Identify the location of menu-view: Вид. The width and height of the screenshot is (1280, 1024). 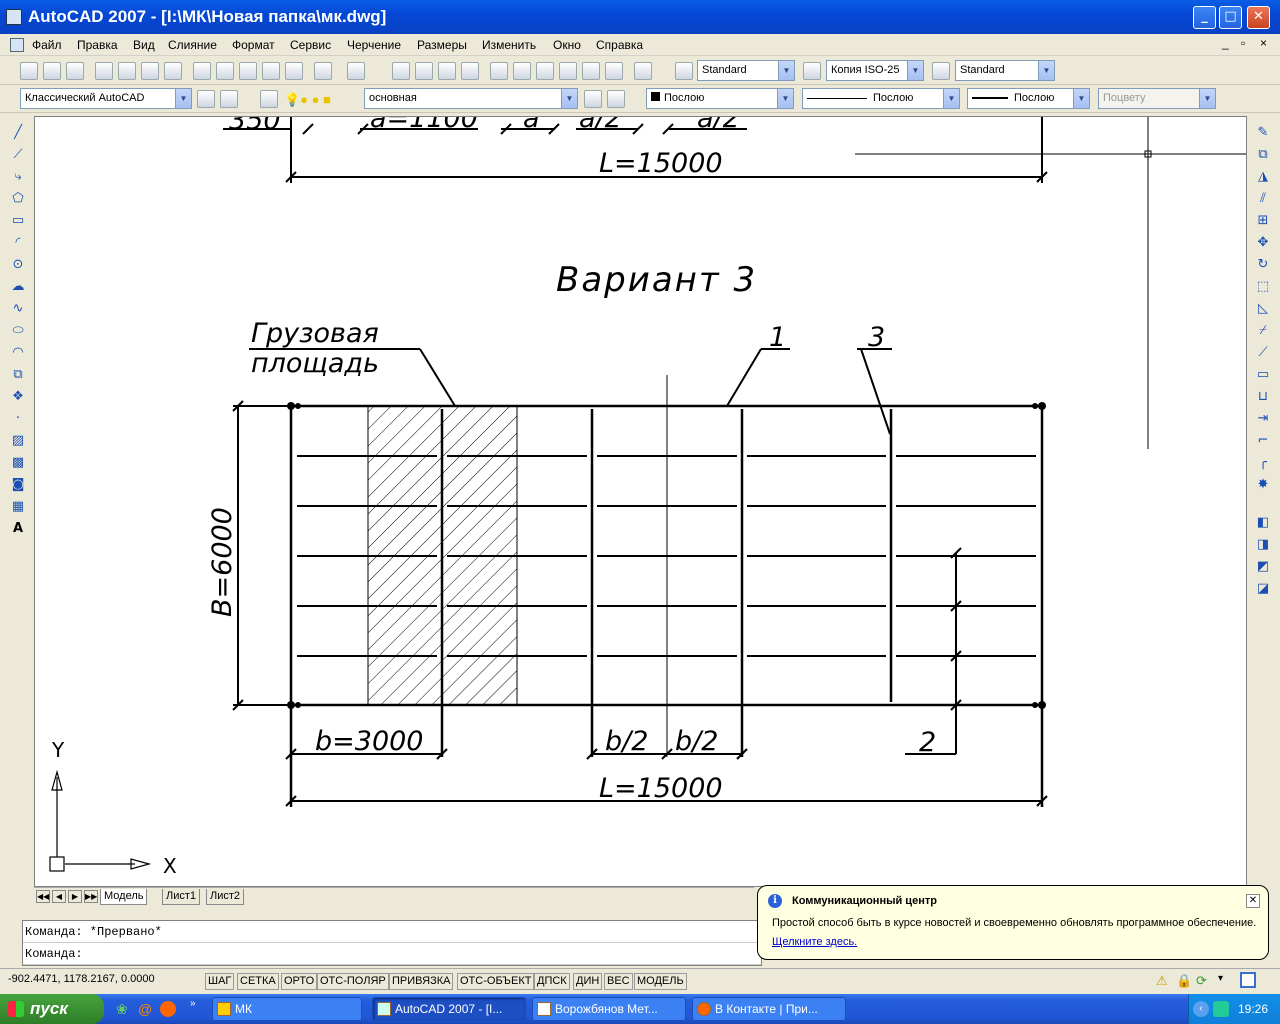
(144, 45).